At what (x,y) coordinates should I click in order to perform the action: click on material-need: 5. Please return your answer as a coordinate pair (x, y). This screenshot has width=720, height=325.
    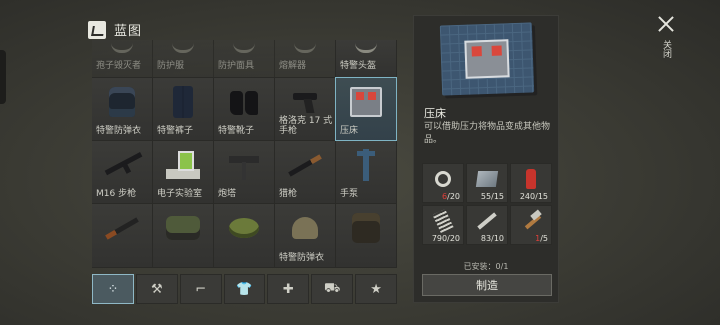
    Looking at the image, I should click on (545, 238).